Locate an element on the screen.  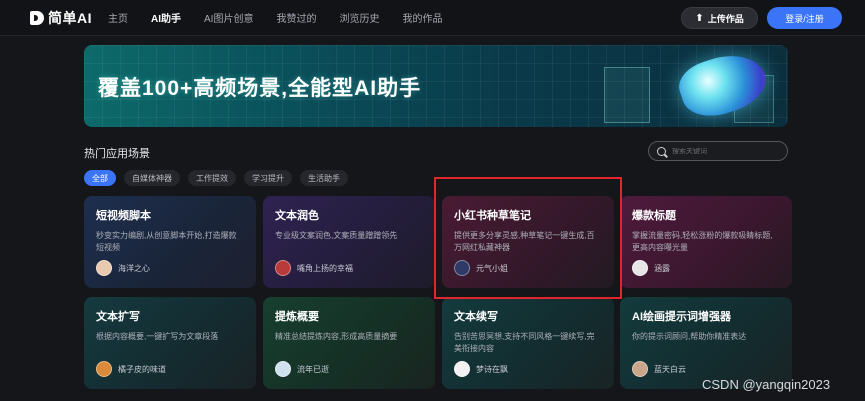
card-author: 元气小姐 is located at coordinates (481, 268).